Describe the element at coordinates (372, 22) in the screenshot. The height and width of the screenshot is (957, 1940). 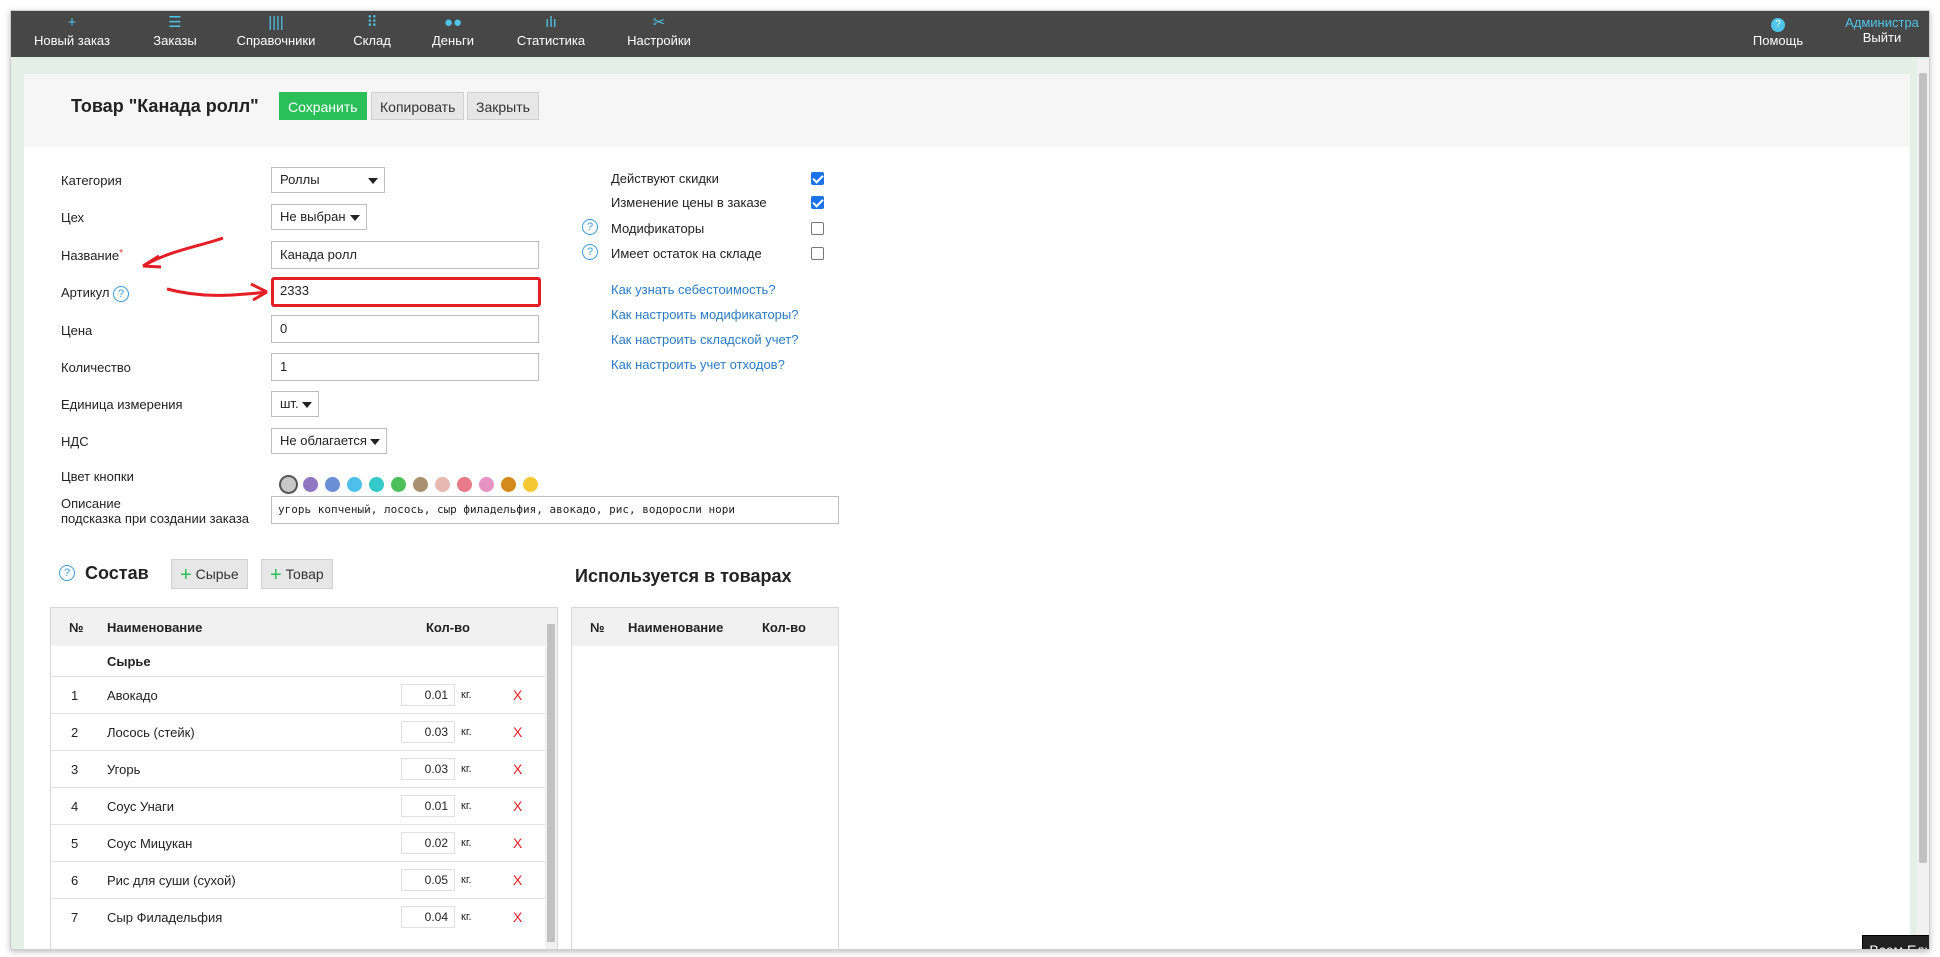
I see `grid-icon: ⠿` at that location.